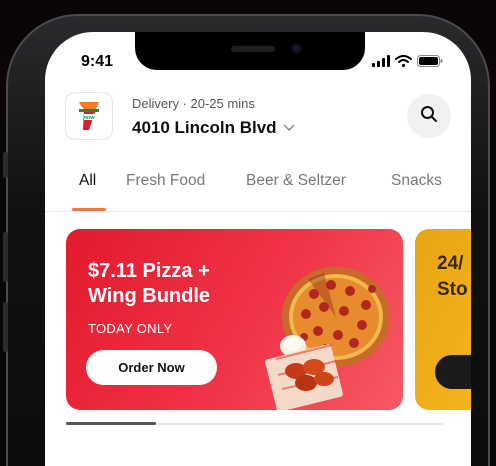  Describe the element at coordinates (89, 209) in the screenshot. I see `active-tab-indicator` at that location.